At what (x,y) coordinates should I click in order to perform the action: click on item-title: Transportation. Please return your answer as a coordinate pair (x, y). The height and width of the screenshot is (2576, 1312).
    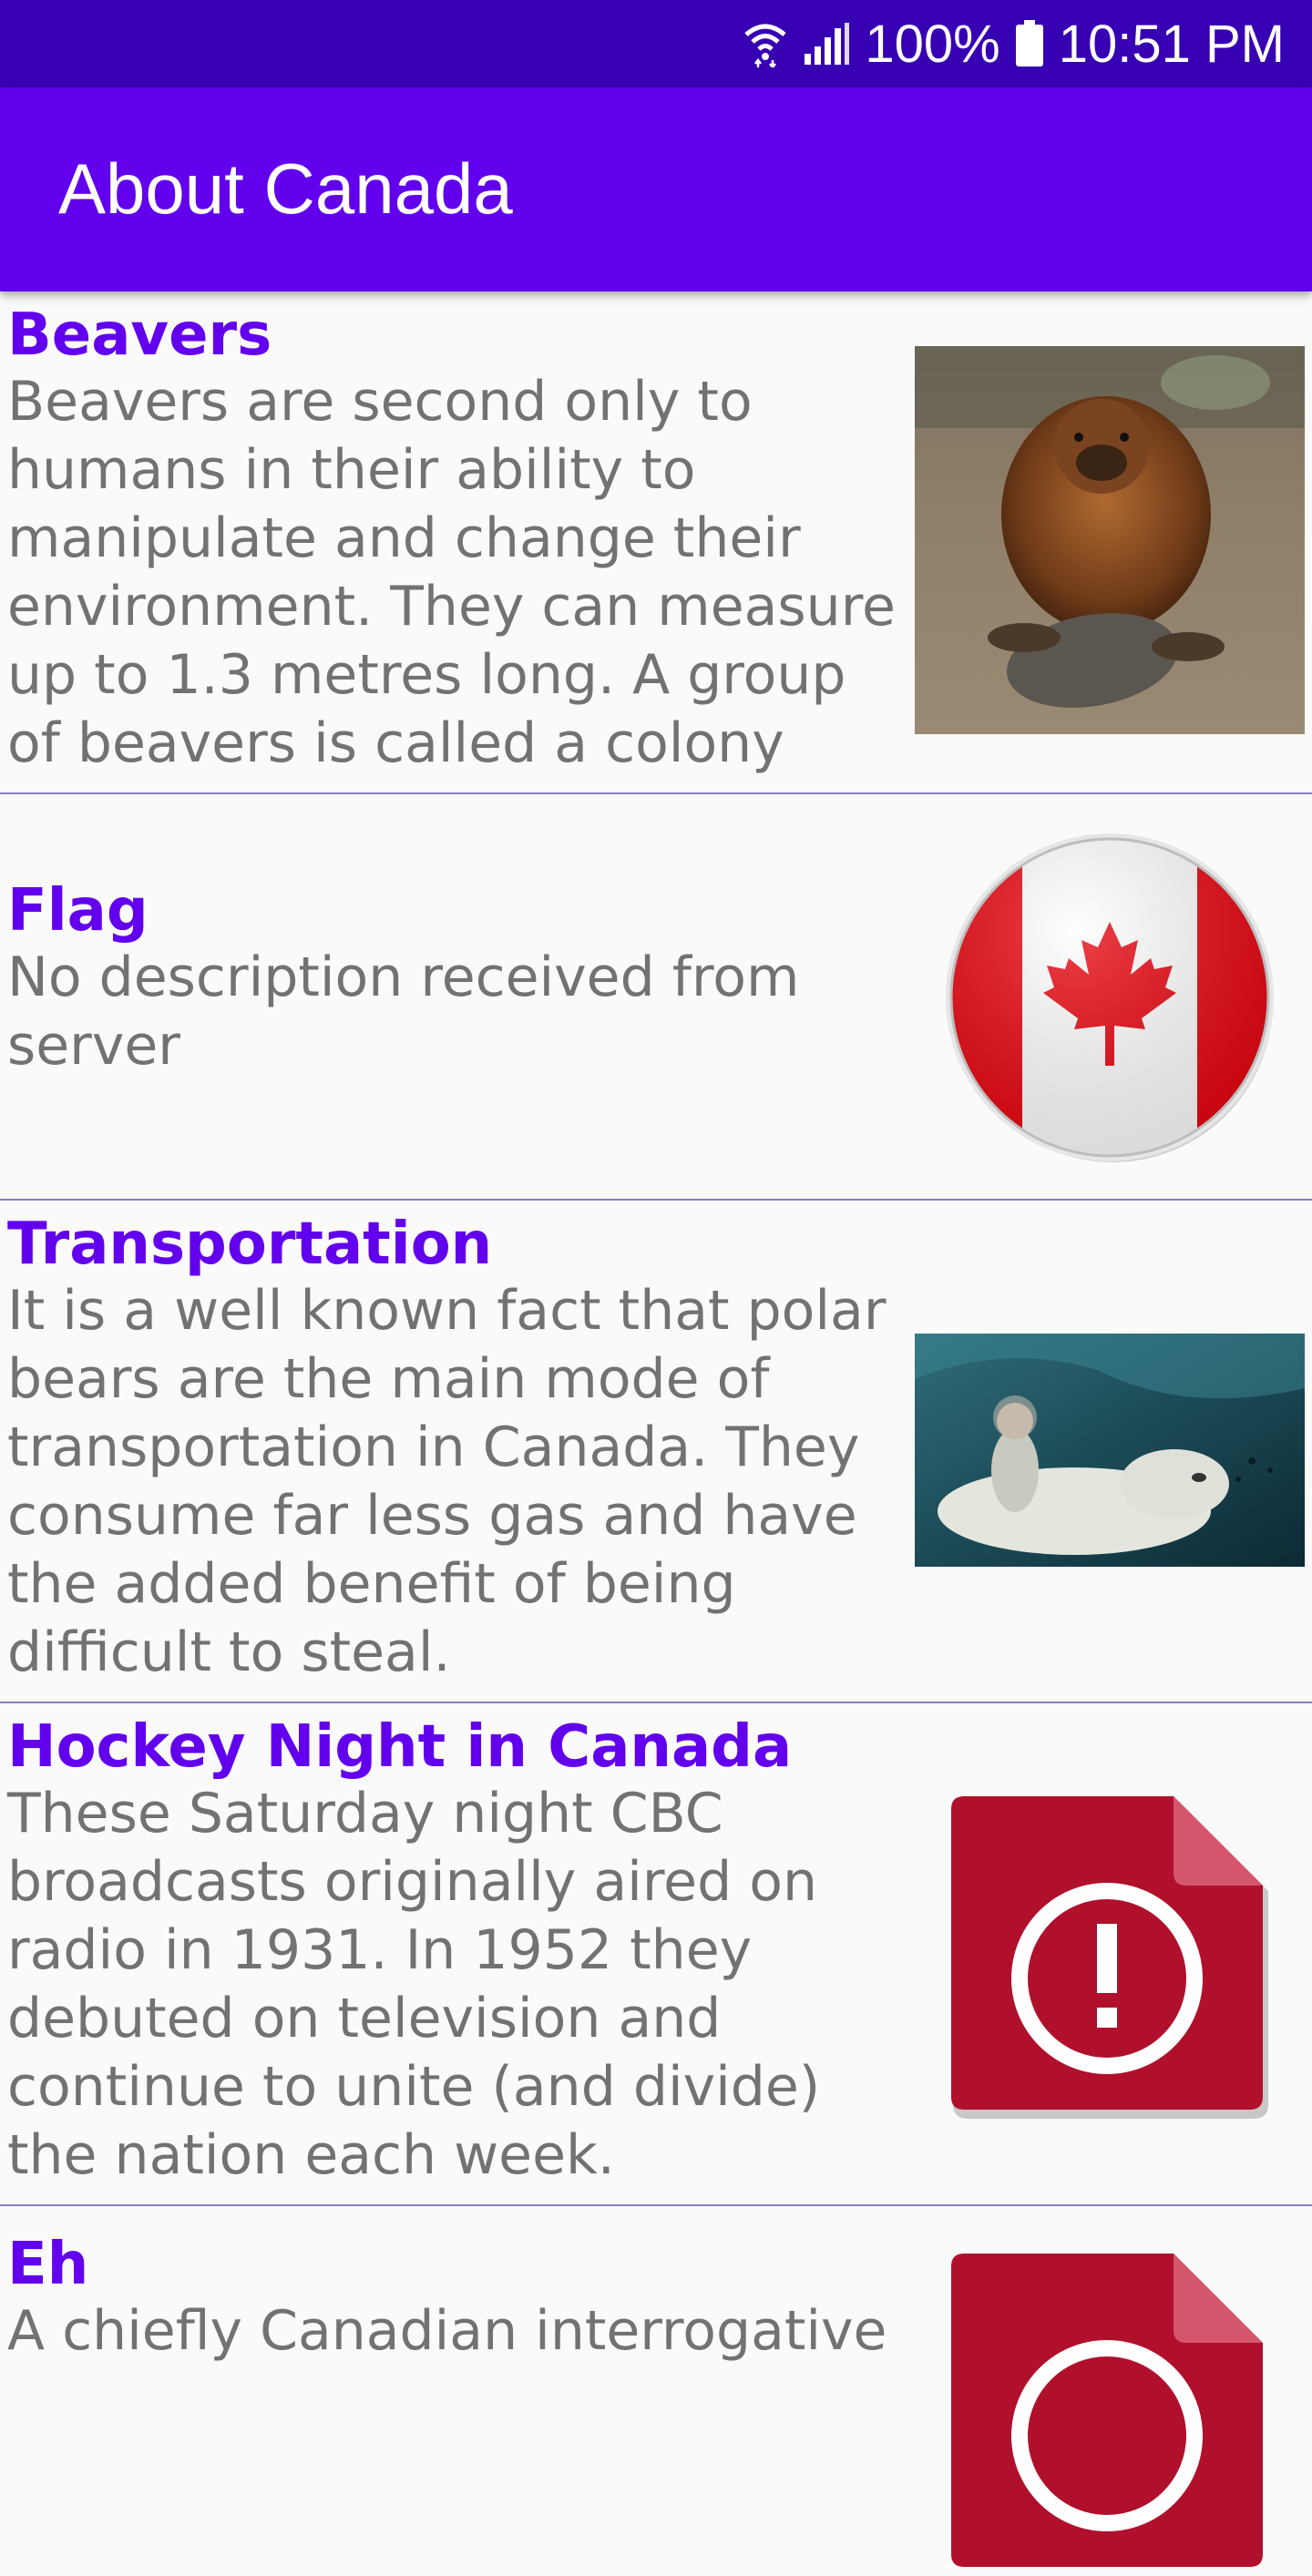
    Looking at the image, I should click on (250, 1244).